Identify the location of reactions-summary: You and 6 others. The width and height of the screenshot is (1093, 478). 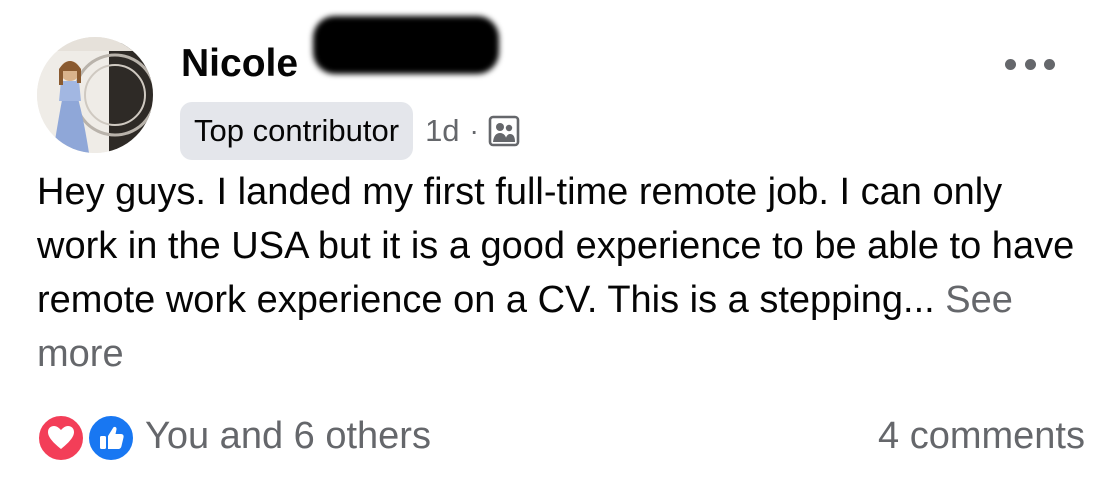
(234, 437).